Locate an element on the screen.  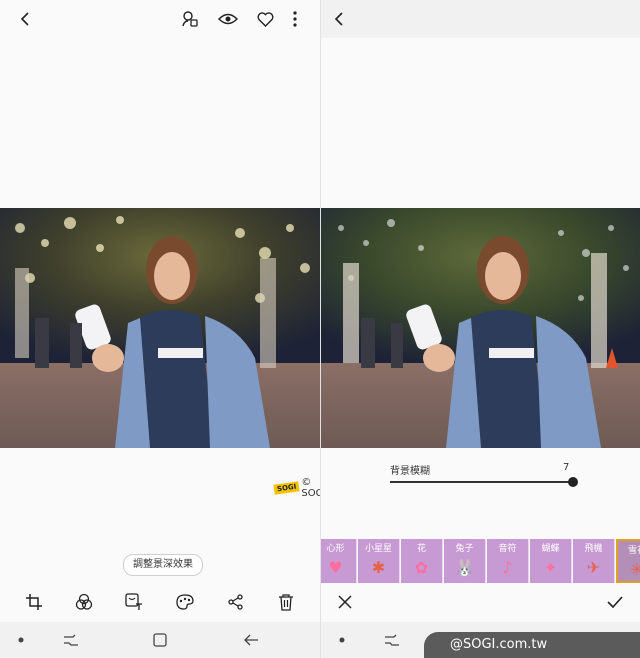
effect-label: 音符 is located at coordinates (507, 549).